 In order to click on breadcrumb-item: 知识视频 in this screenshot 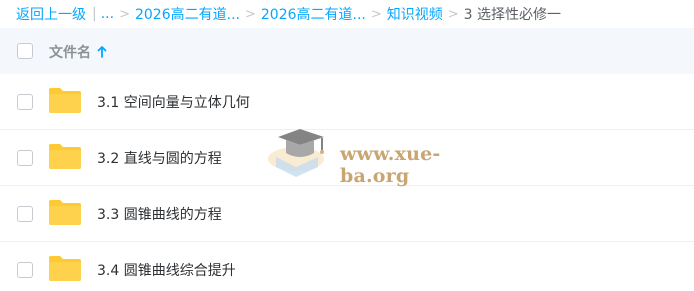, I will do `click(415, 14)`.